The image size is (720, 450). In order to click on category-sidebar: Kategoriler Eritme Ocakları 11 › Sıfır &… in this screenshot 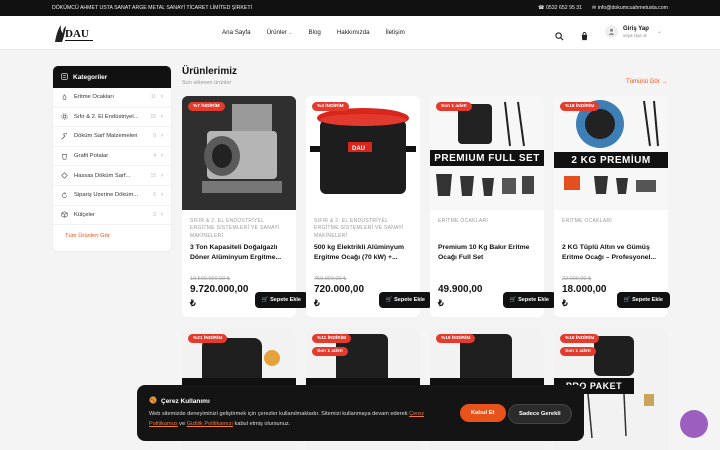, I will do `click(112, 158)`.